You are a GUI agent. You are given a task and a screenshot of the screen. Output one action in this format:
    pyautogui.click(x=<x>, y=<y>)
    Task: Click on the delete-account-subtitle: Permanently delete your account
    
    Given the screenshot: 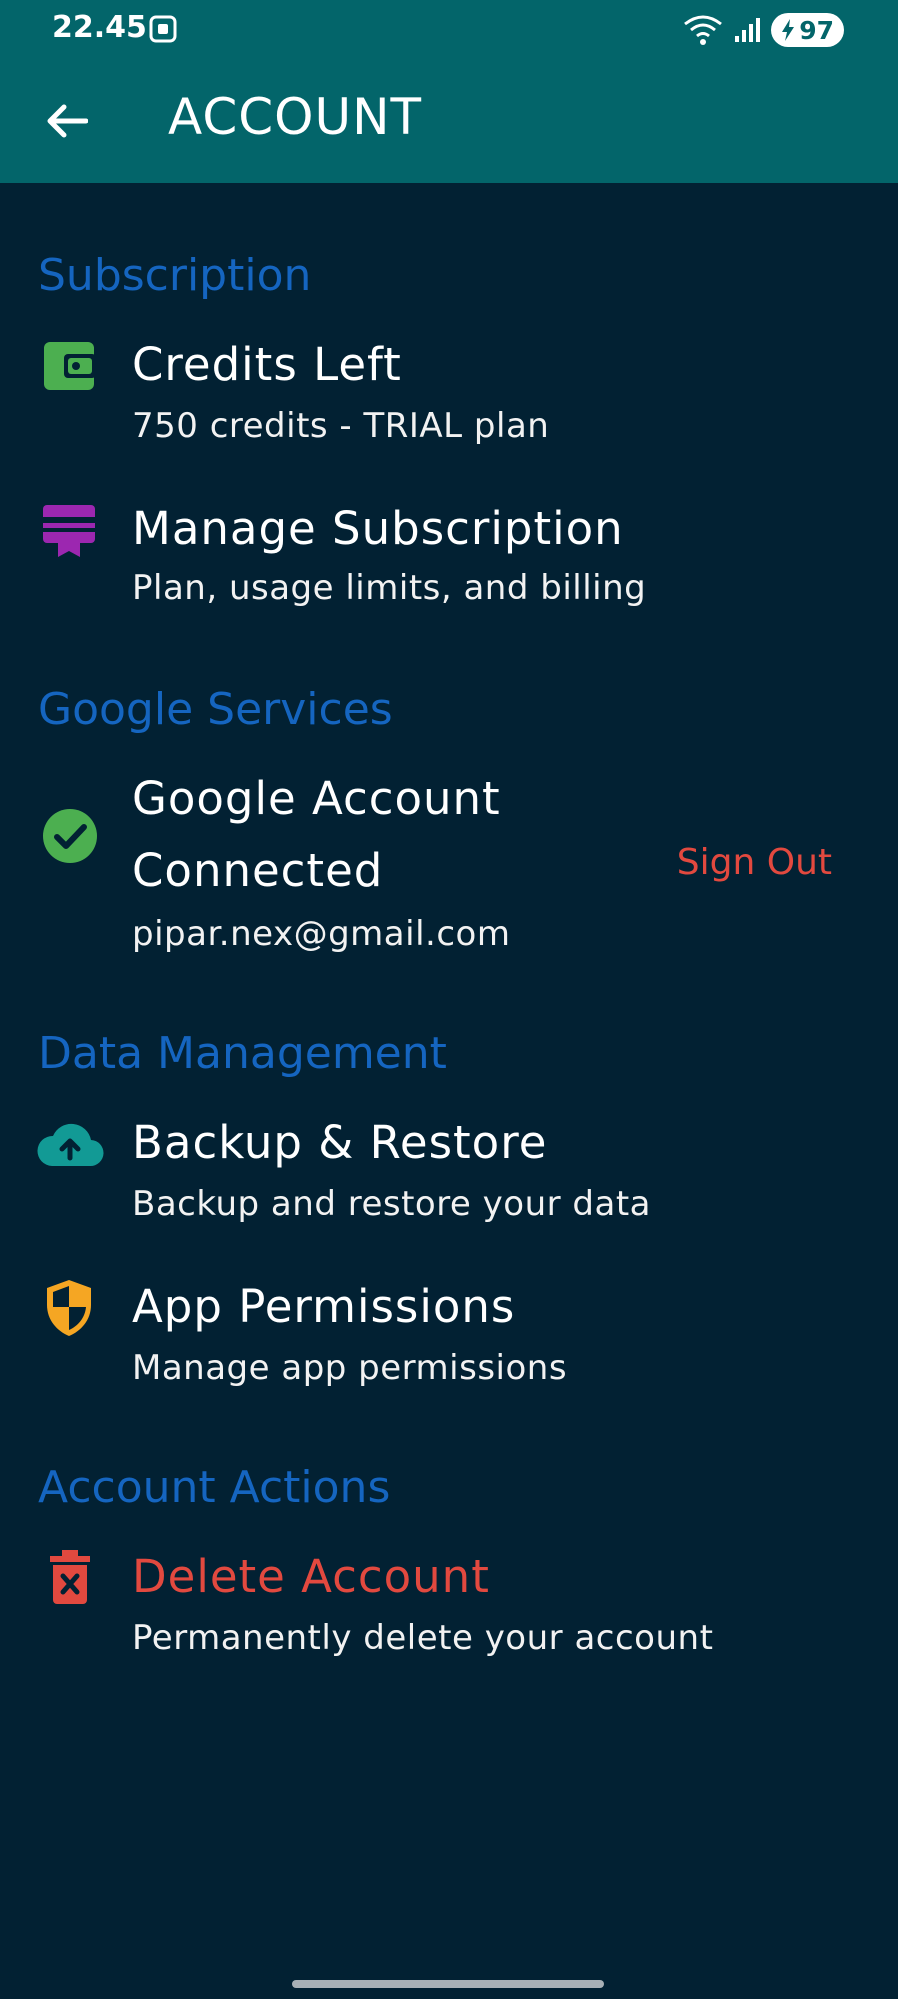 What is the action you would take?
    pyautogui.click(x=423, y=1638)
    